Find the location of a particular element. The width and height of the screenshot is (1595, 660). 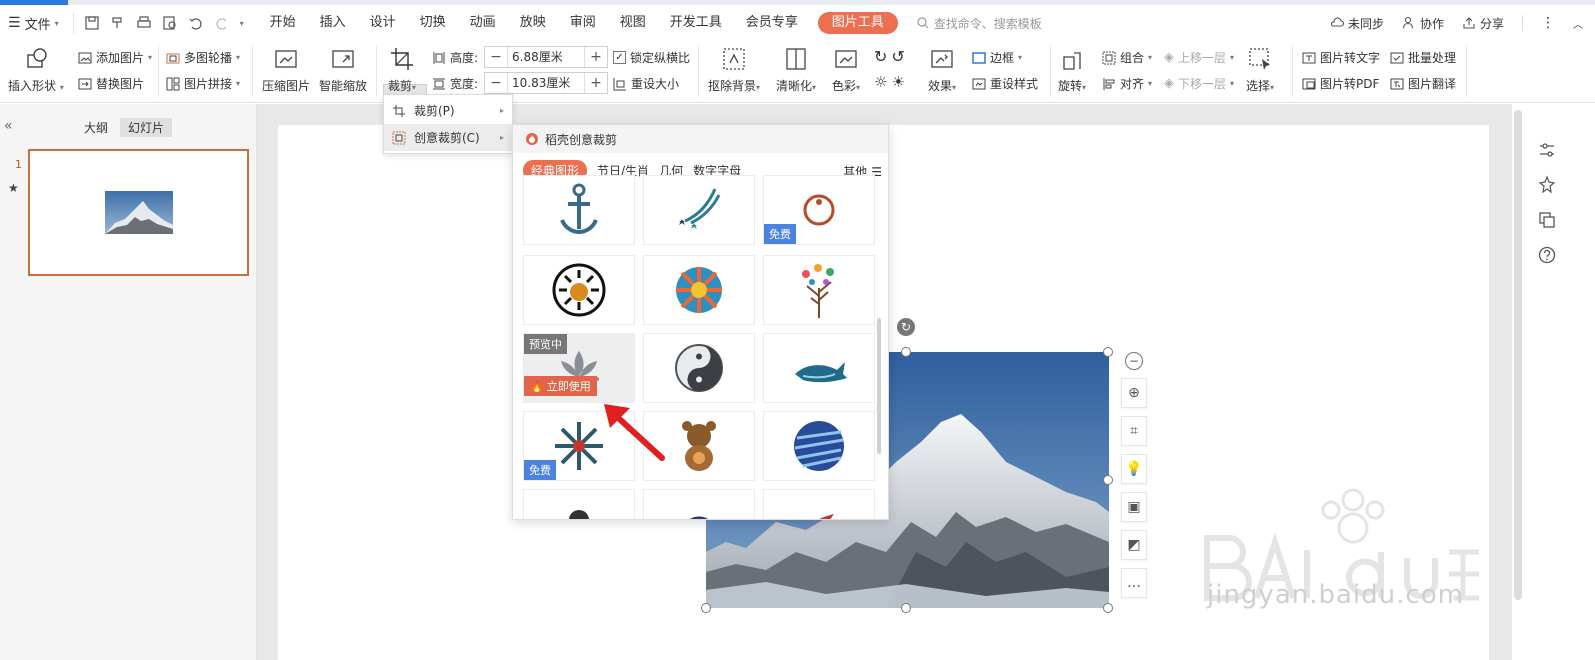

resize-handle-bottom is located at coordinates (906, 608).